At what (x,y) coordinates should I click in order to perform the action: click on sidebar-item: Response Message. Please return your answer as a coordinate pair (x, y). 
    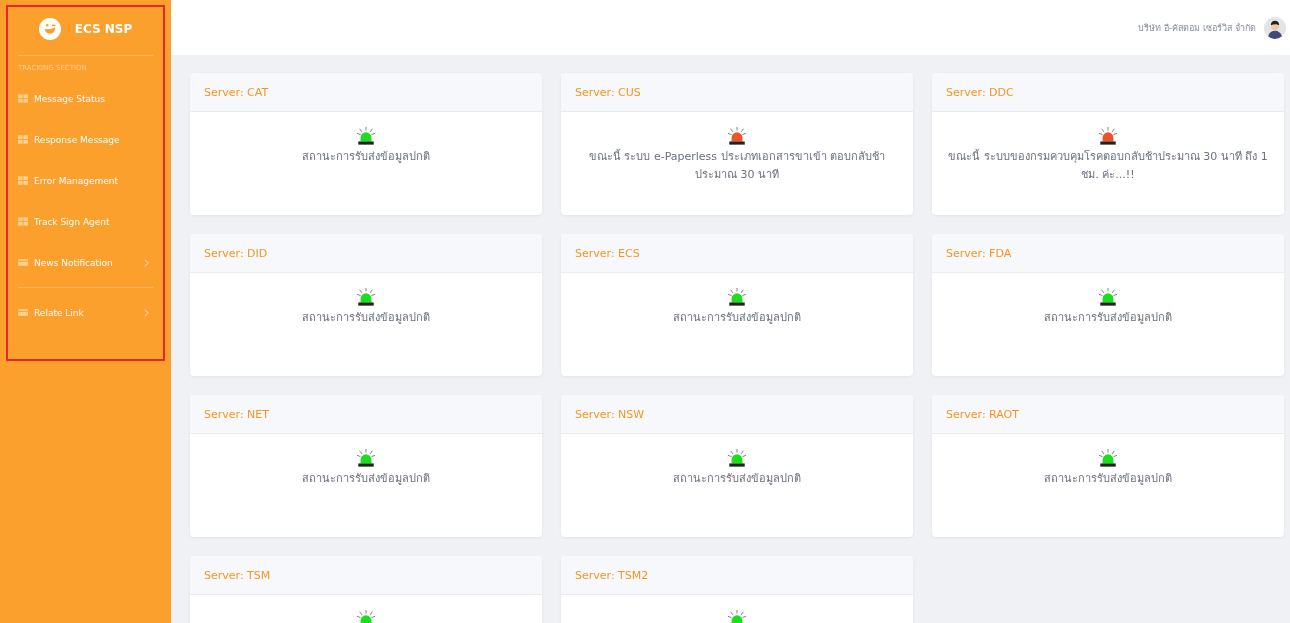
    Looking at the image, I should click on (85, 139).